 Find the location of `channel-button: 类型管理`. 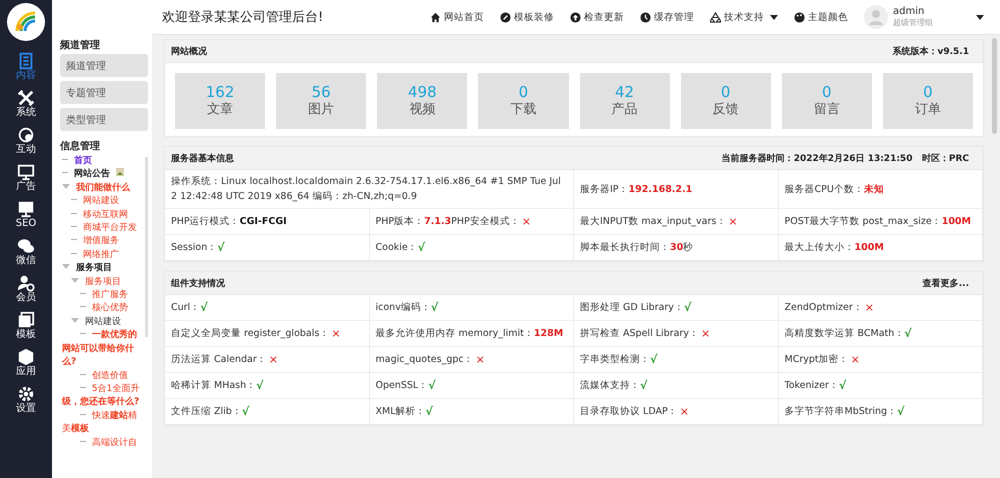

channel-button: 类型管理 is located at coordinates (104, 119).